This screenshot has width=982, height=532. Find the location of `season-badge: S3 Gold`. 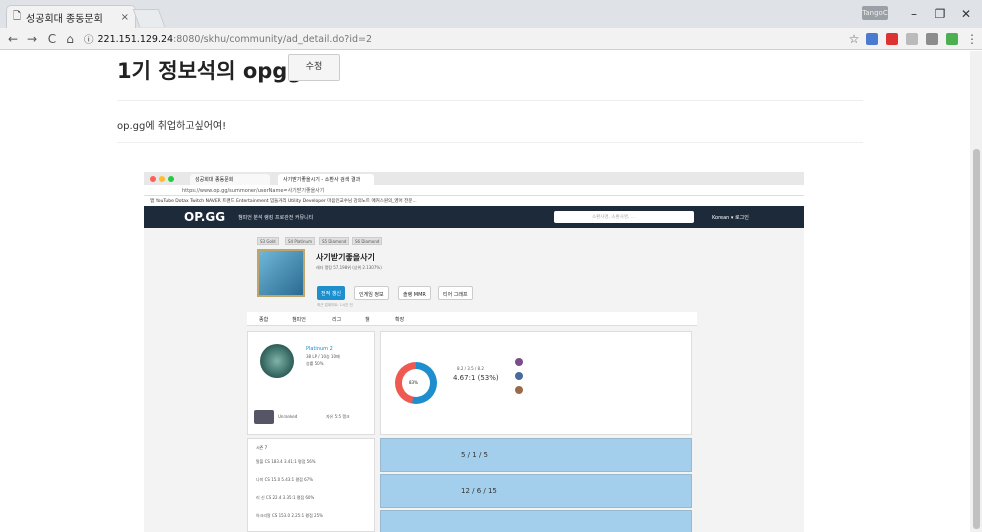

season-badge: S3 Gold is located at coordinates (268, 241).